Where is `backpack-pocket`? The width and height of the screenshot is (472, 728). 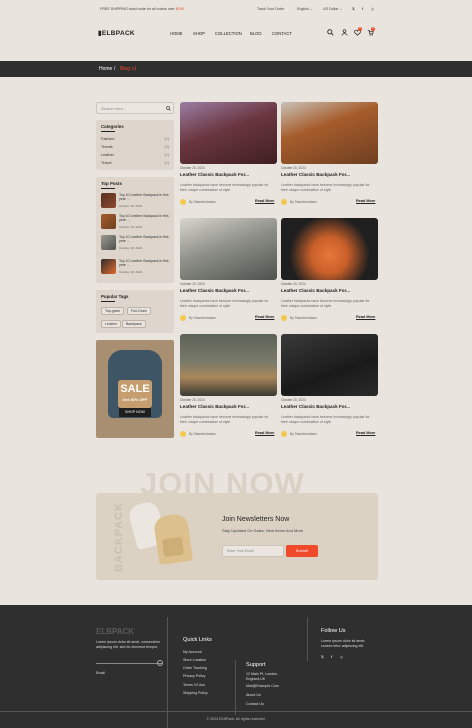
backpack-pocket is located at coordinates (173, 547).